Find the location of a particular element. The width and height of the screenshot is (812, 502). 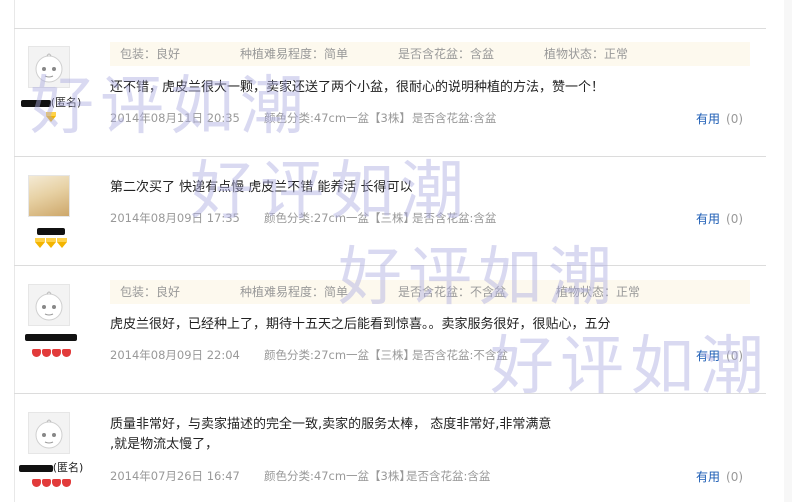

review-content-line: 质量非常好，与卖家描述的完全一致,卖家的服务太棒， 态度非常好,非常满意 is located at coordinates (331, 424).